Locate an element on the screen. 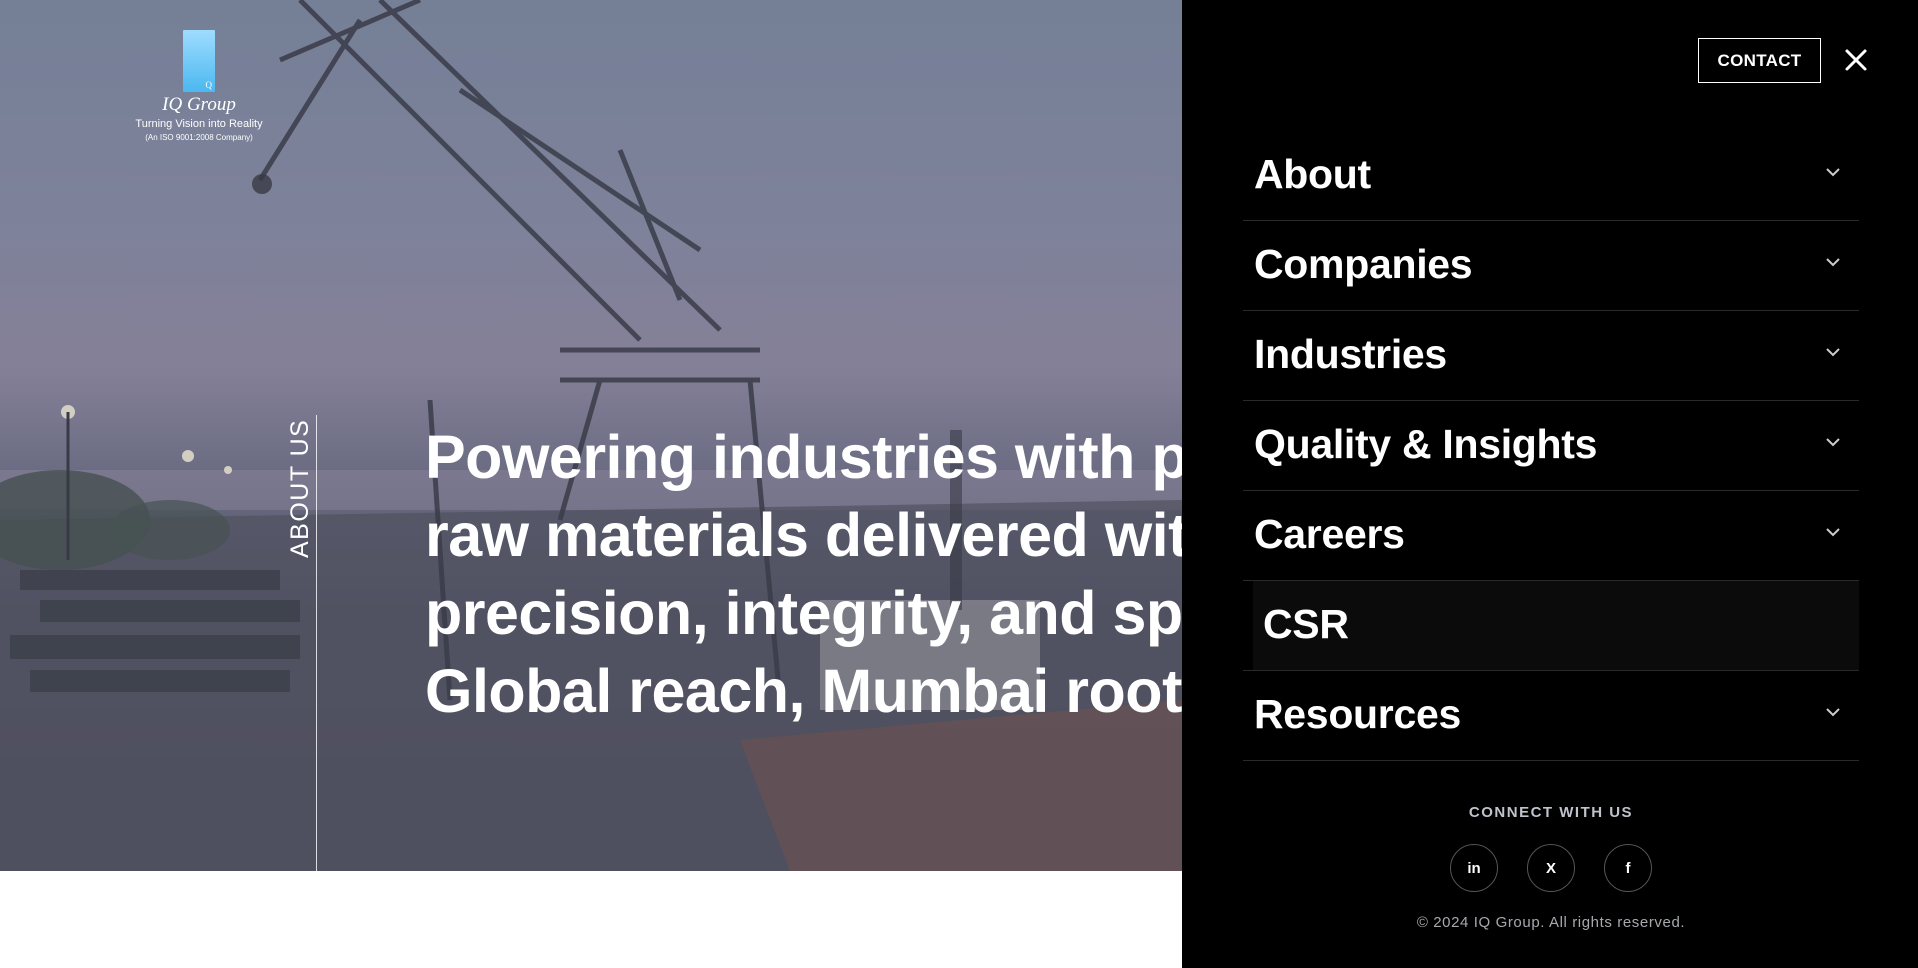 The height and width of the screenshot is (968, 1918). x-icon: X is located at coordinates (1551, 868).